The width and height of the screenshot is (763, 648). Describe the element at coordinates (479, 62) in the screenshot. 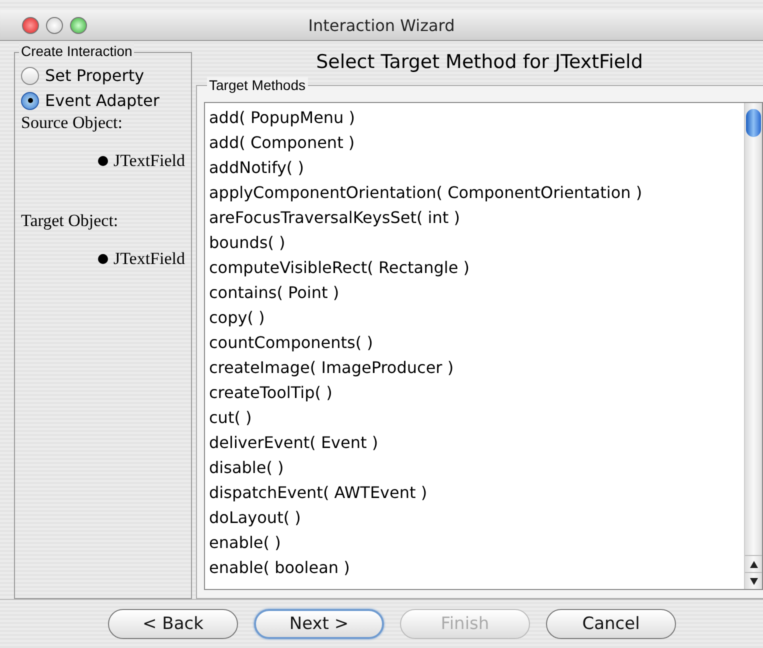

I see `page-heading: Select Target Method for JTextField` at that location.